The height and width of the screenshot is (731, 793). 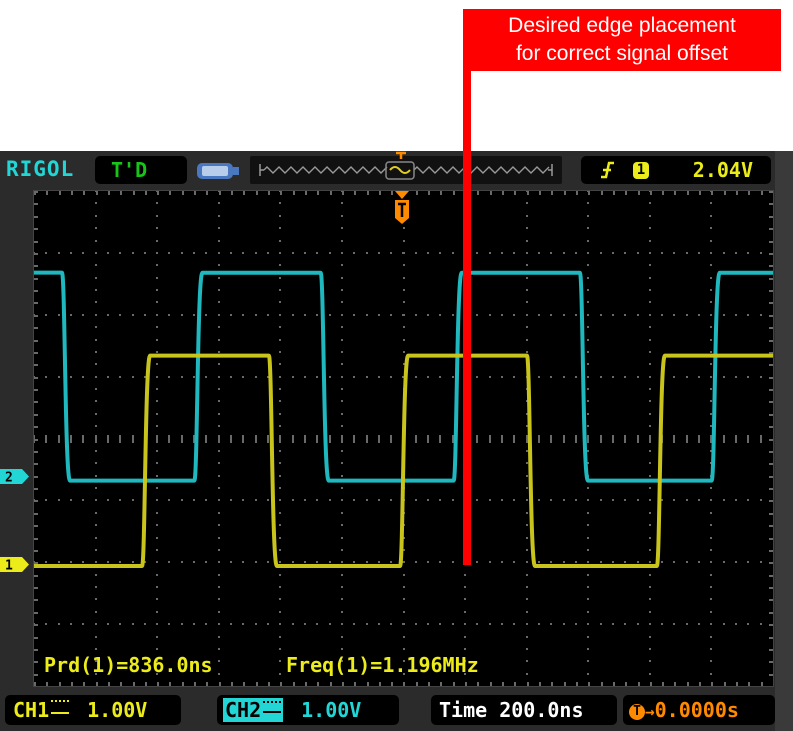 What do you see at coordinates (93, 710) in the screenshot?
I see `ch1-scale-readout: CH1 1.00V` at bounding box center [93, 710].